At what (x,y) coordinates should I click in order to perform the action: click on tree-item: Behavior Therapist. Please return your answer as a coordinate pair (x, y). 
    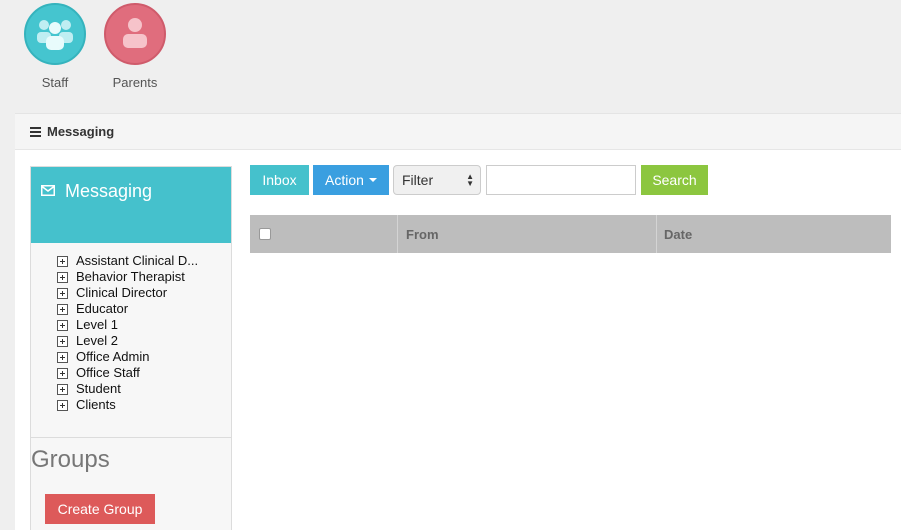
    Looking at the image, I should click on (144, 277).